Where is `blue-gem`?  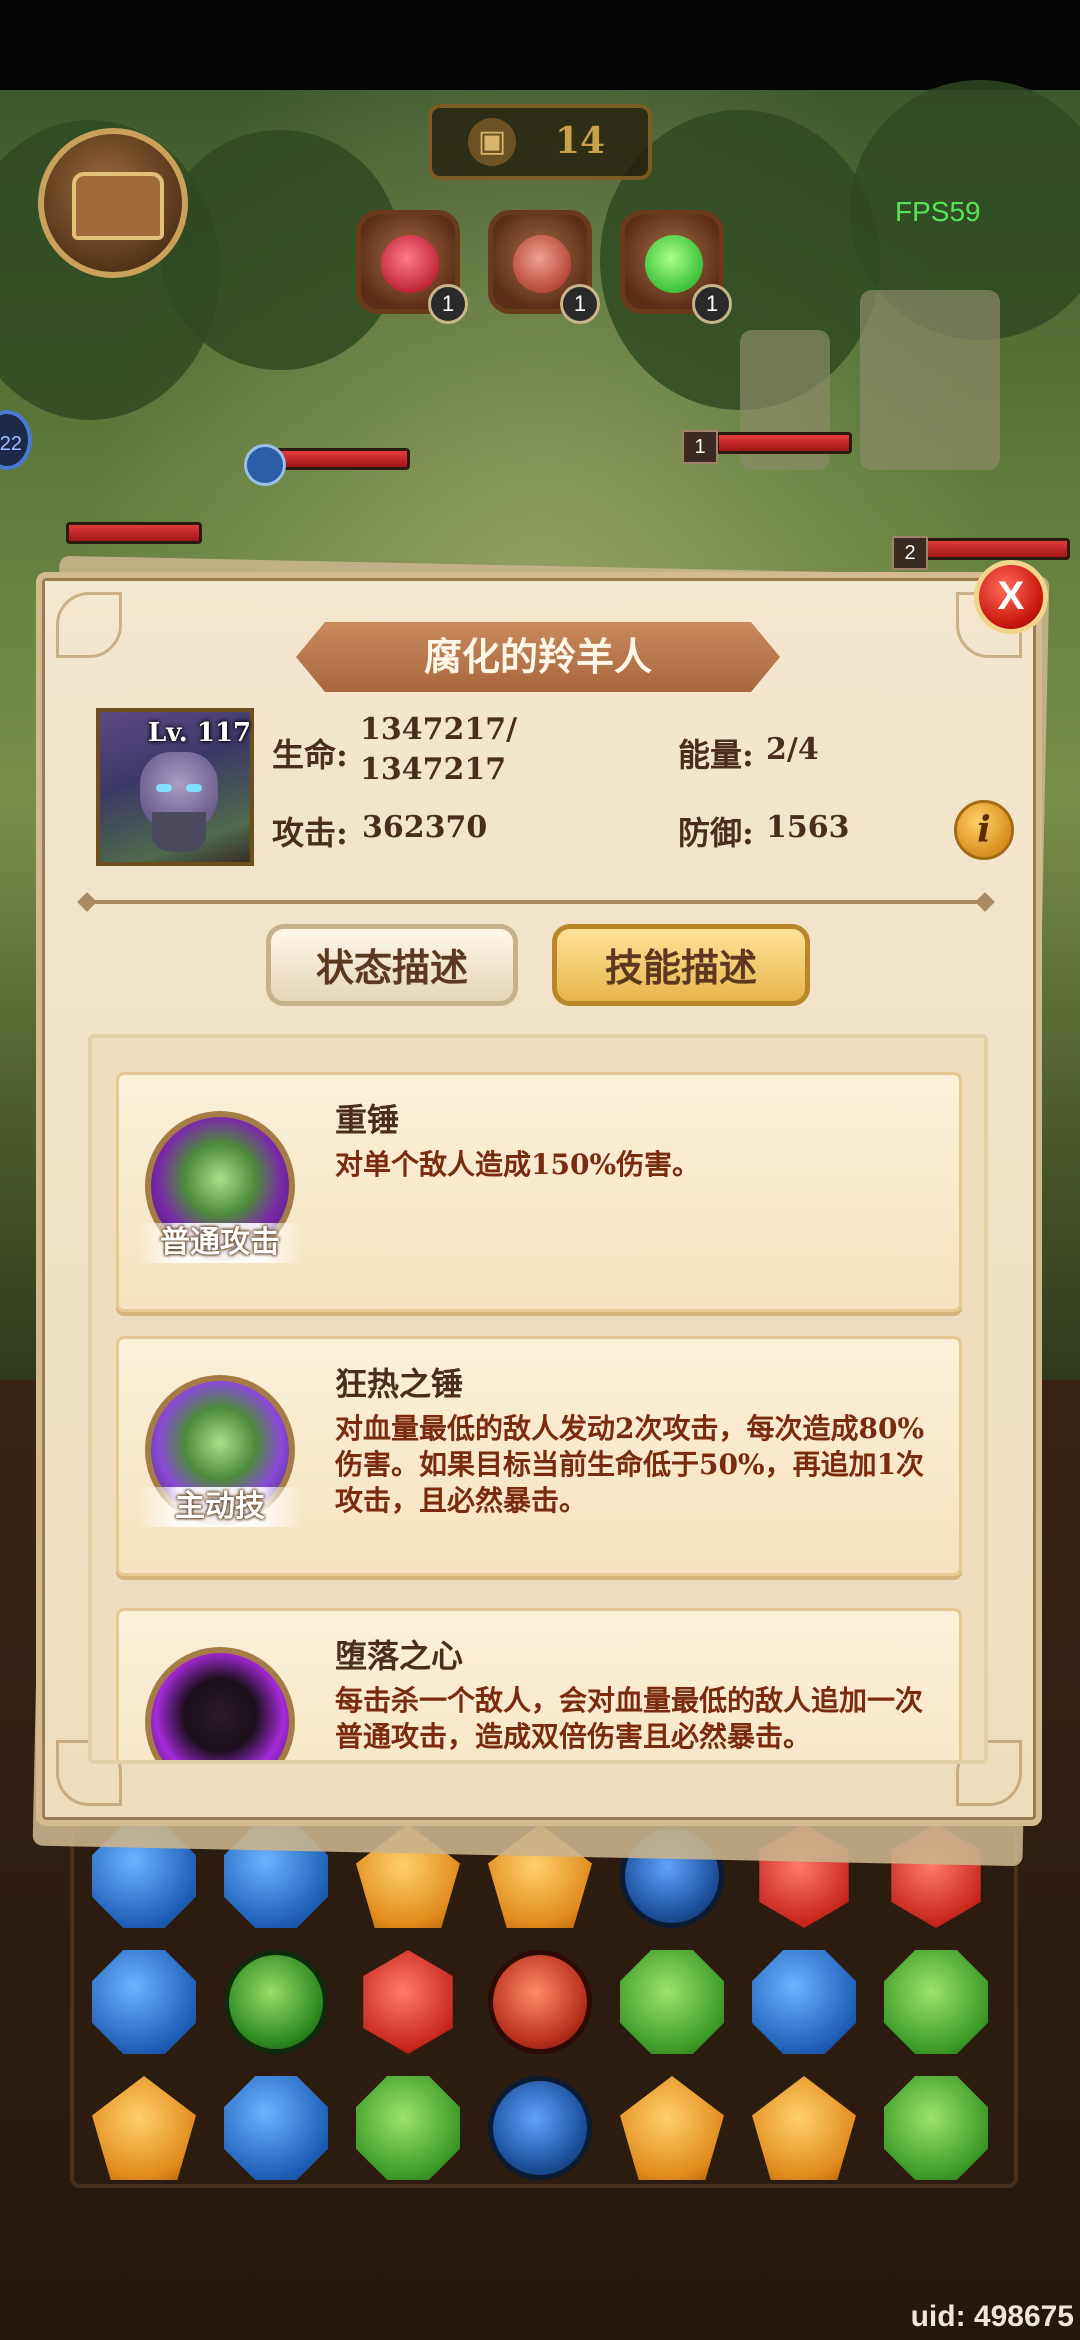
blue-gem is located at coordinates (276, 2128).